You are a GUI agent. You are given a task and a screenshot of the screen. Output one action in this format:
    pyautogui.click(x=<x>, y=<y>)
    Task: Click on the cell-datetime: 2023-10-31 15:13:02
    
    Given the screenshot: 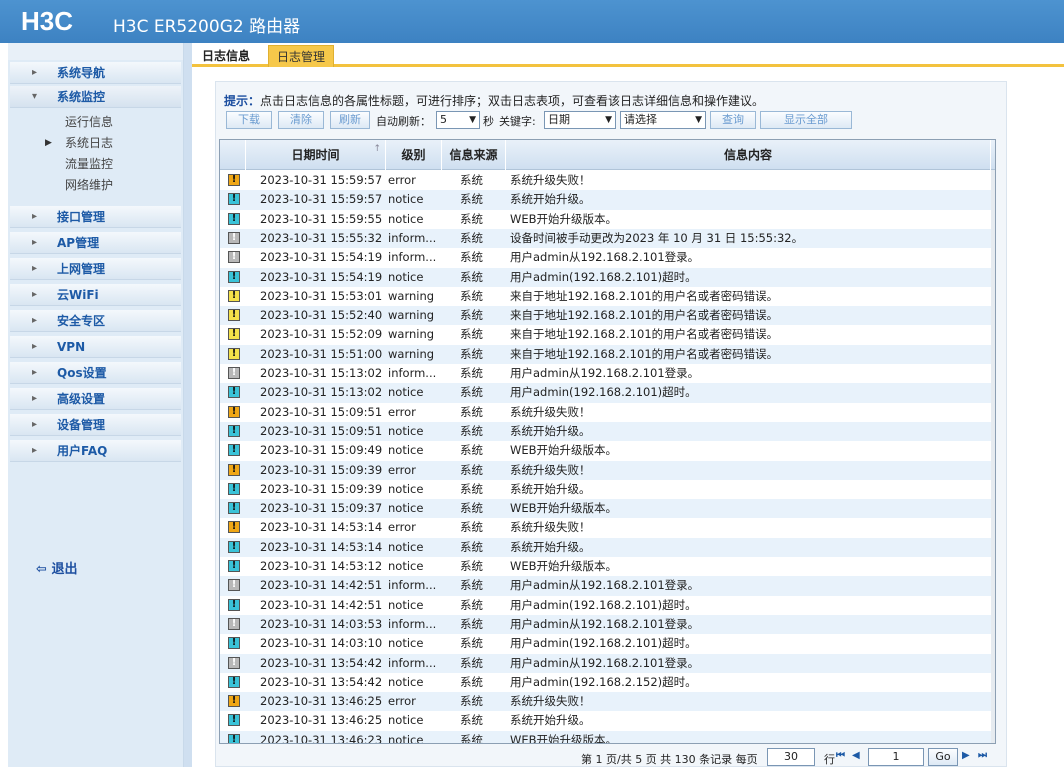 What is the action you would take?
    pyautogui.click(x=321, y=392)
    